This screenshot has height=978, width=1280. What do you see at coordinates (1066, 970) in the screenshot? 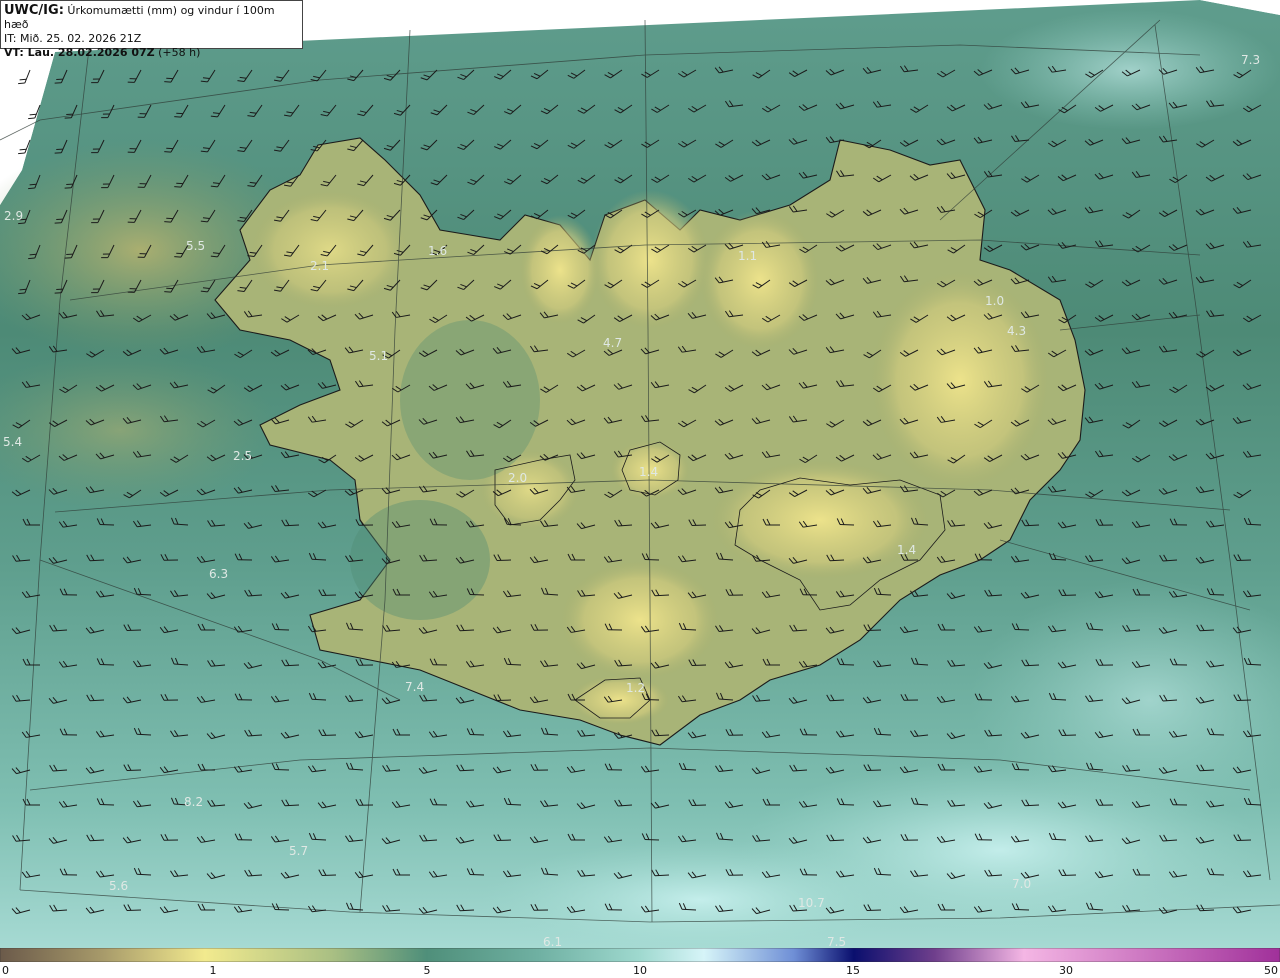
I see `colorbar-tick: 30` at bounding box center [1066, 970].